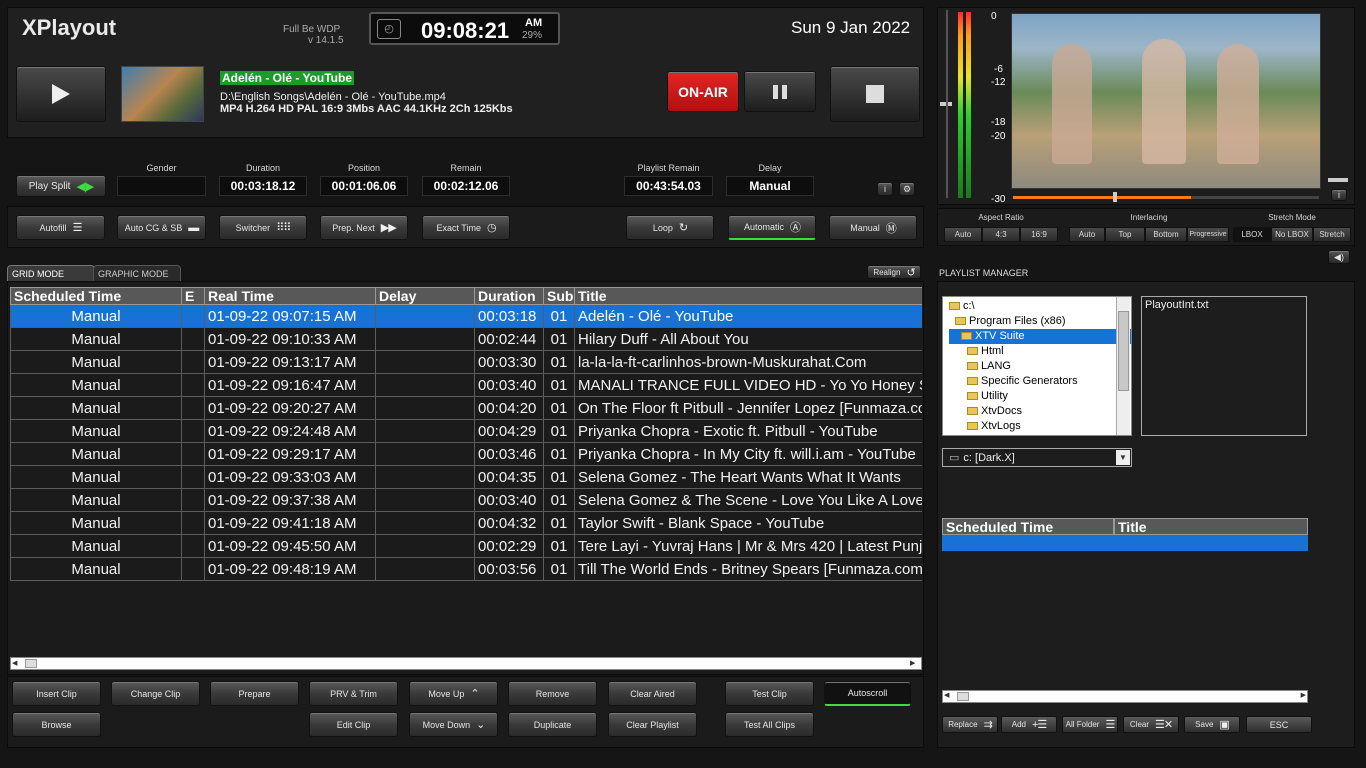 The image size is (1366, 768). I want to click on interlacing-progressive-option: Progressive, so click(1208, 234).